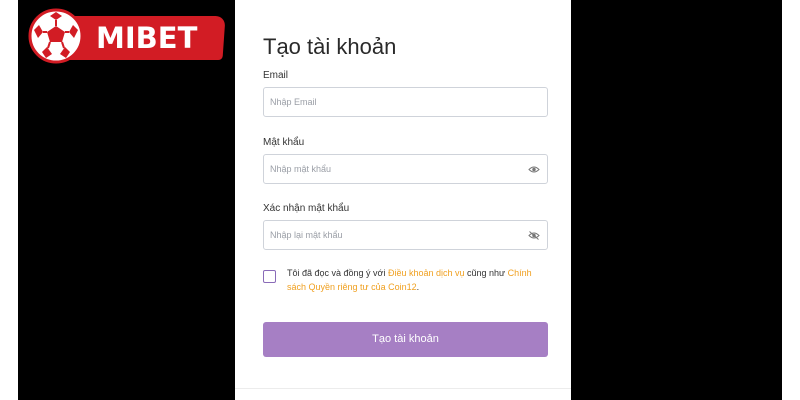 The width and height of the screenshot is (800, 400). What do you see at coordinates (426, 273) in the screenshot?
I see `terms-of-service-link: Điều khoản dịch vụ` at bounding box center [426, 273].